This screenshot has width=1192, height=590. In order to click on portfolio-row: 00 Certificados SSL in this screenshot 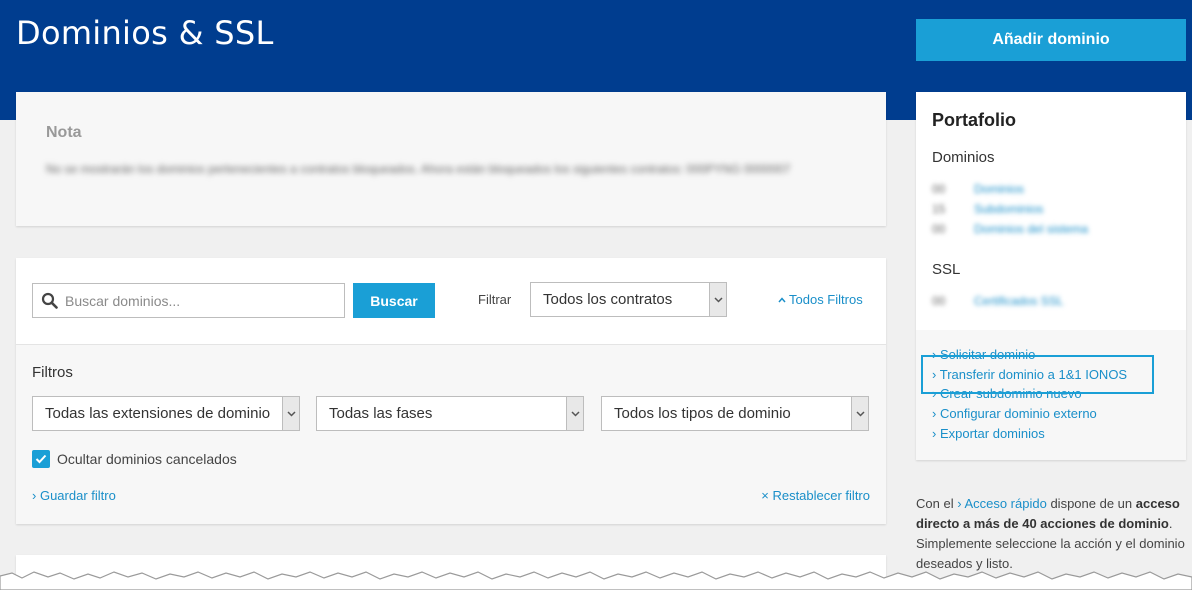, I will do `click(997, 301)`.